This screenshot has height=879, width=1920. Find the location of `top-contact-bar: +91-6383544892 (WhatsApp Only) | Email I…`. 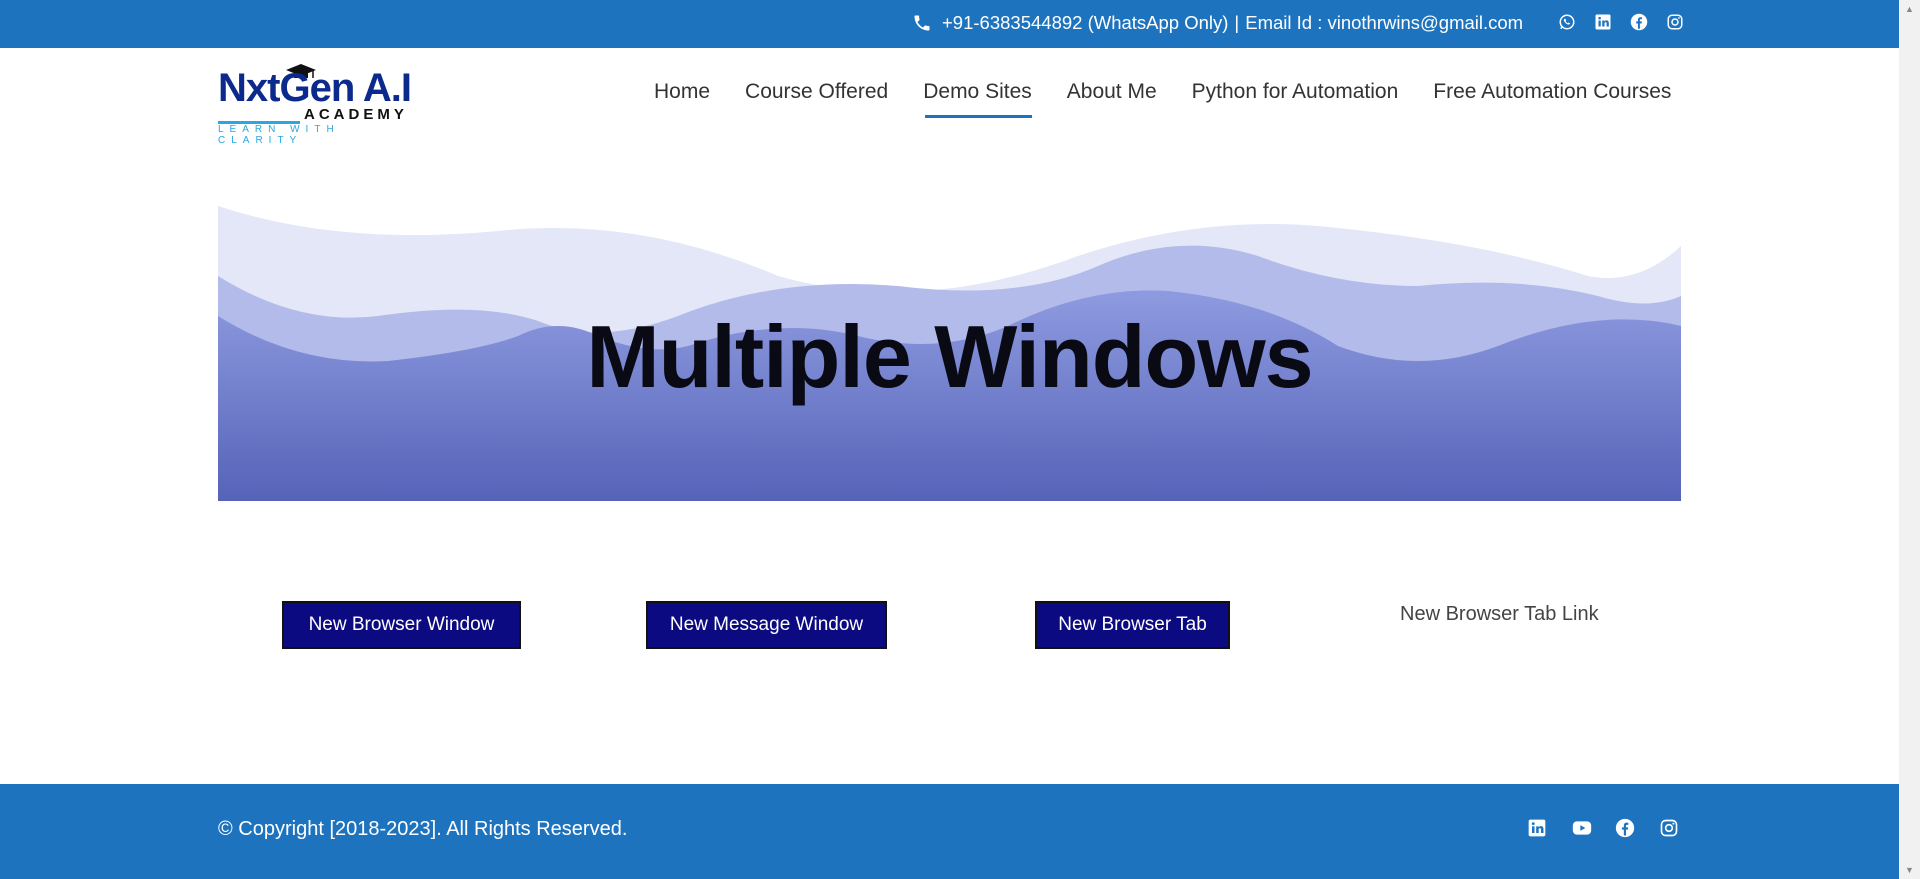

top-contact-bar: +91-6383544892 (WhatsApp Only) | Email I… is located at coordinates (949, 24).